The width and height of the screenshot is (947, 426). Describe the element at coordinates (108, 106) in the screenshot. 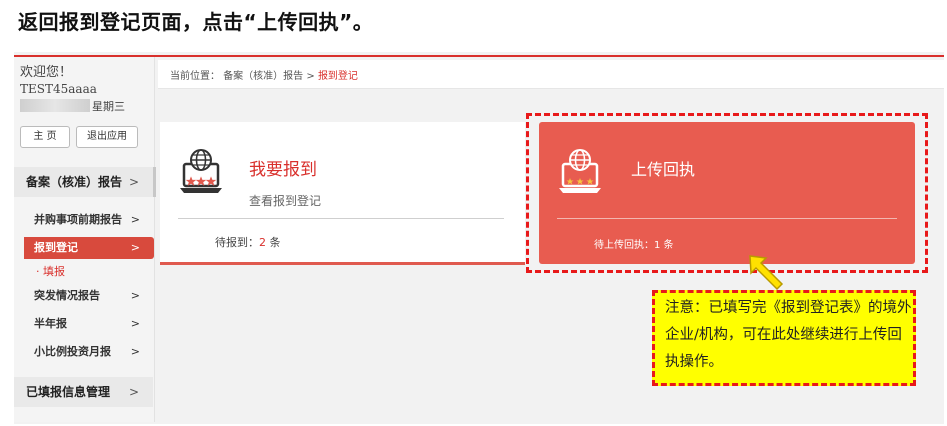

I see `weekday: 星期三` at that location.